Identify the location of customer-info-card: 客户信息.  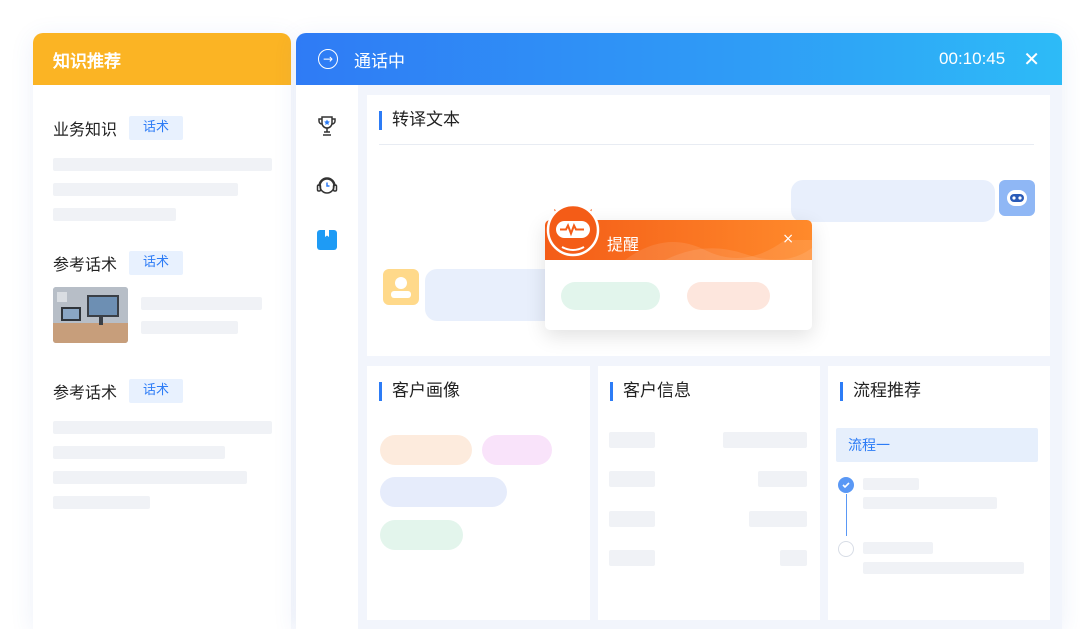
(709, 493).